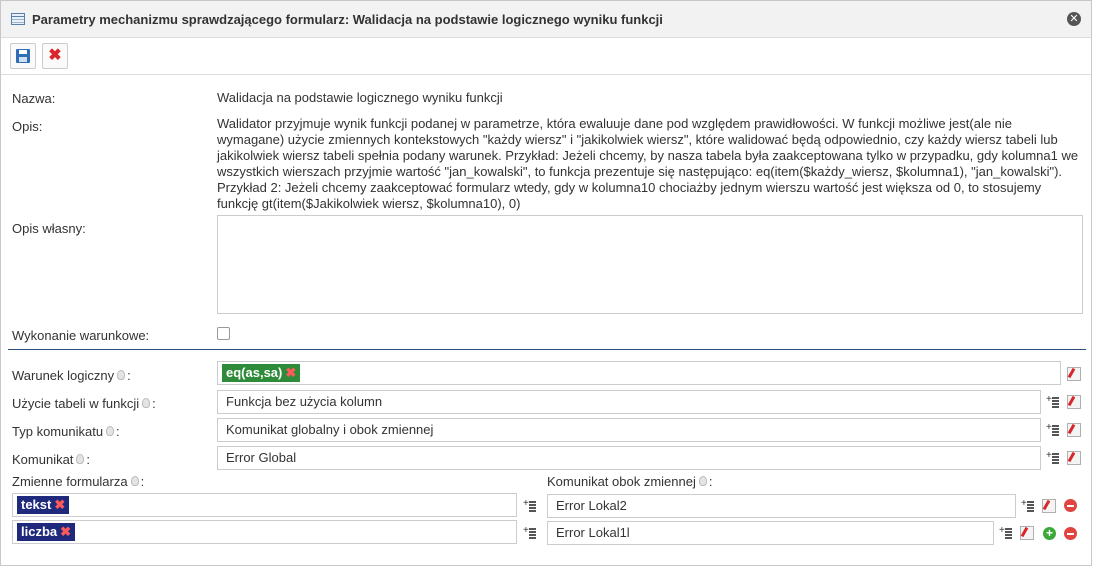 This screenshot has height=568, width=1094. What do you see at coordinates (1074, 19) in the screenshot?
I see `close-icon: ✕` at bounding box center [1074, 19].